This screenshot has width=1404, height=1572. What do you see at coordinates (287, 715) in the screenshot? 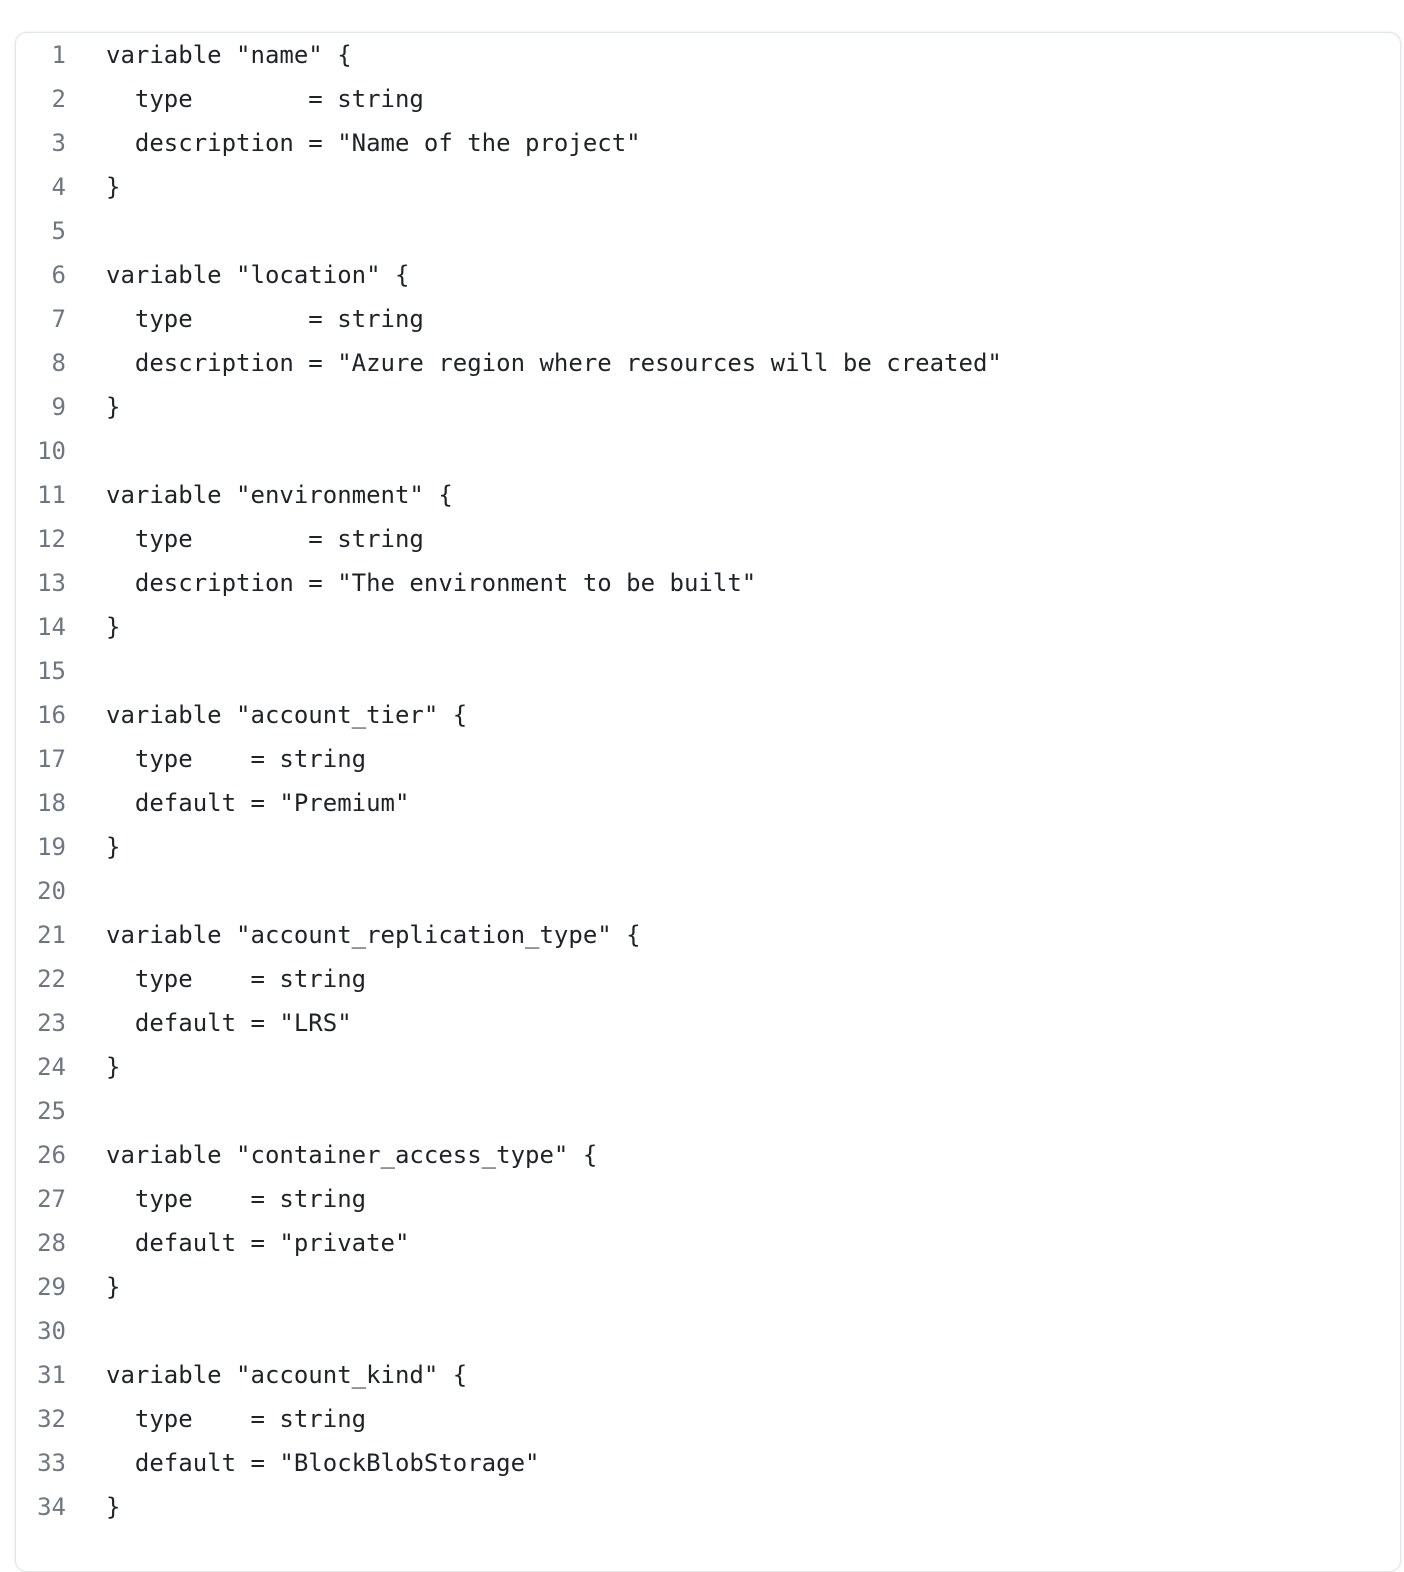
I see `line-content: variable "account_tier" {` at bounding box center [287, 715].